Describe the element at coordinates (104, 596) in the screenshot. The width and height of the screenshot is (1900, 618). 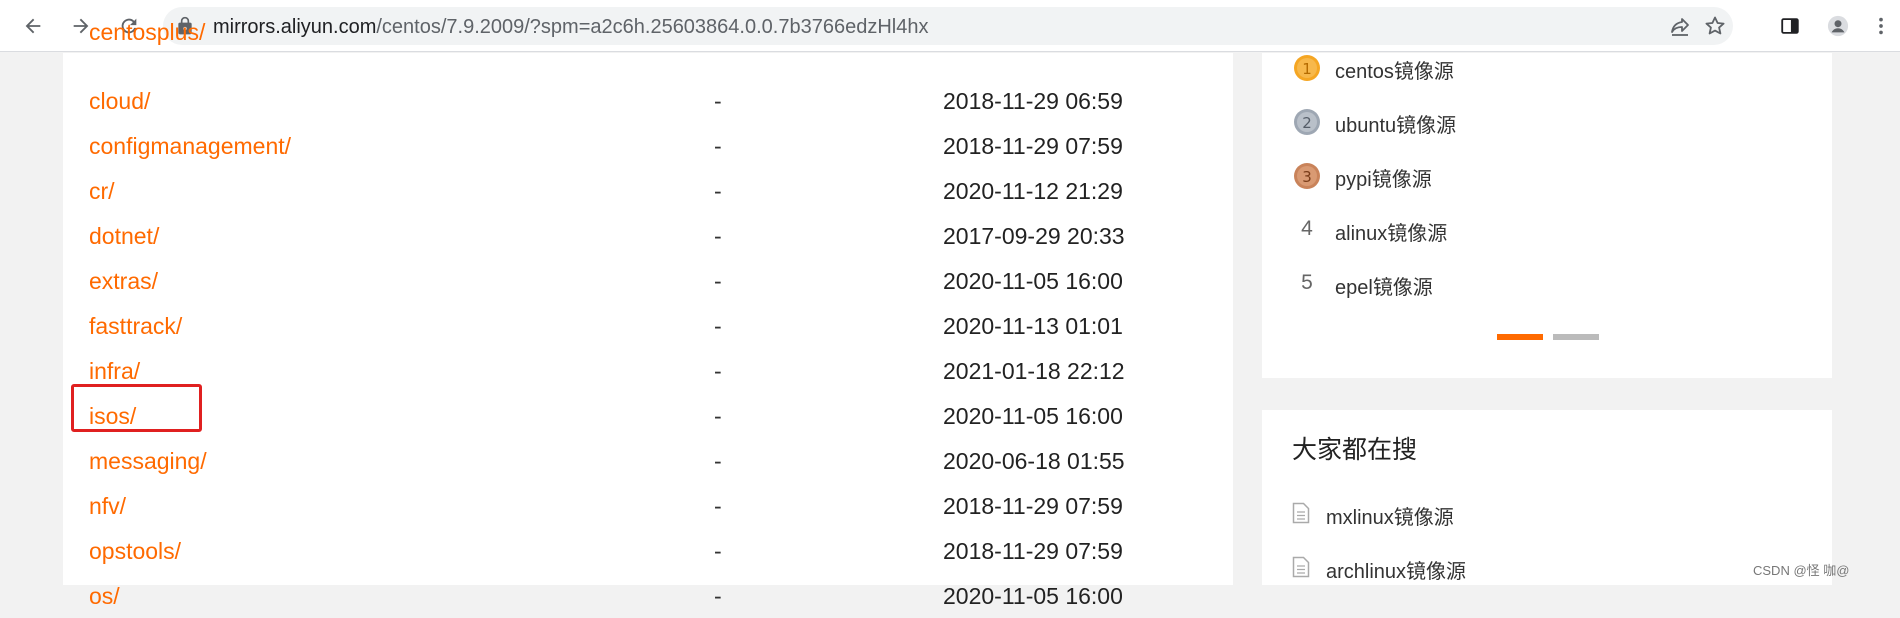
I see `file-link: os/` at that location.